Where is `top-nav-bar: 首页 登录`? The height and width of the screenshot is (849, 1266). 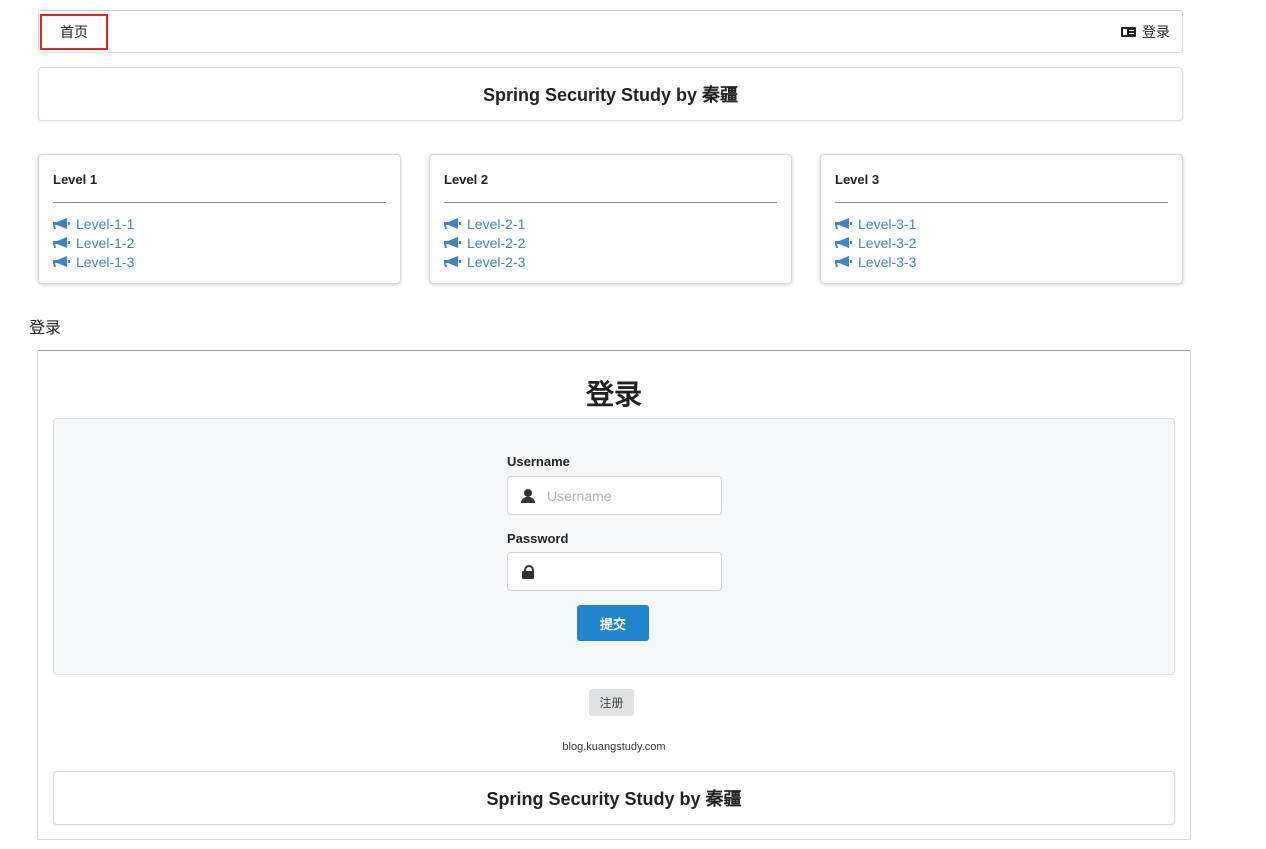
top-nav-bar: 首页 登录 is located at coordinates (610, 31).